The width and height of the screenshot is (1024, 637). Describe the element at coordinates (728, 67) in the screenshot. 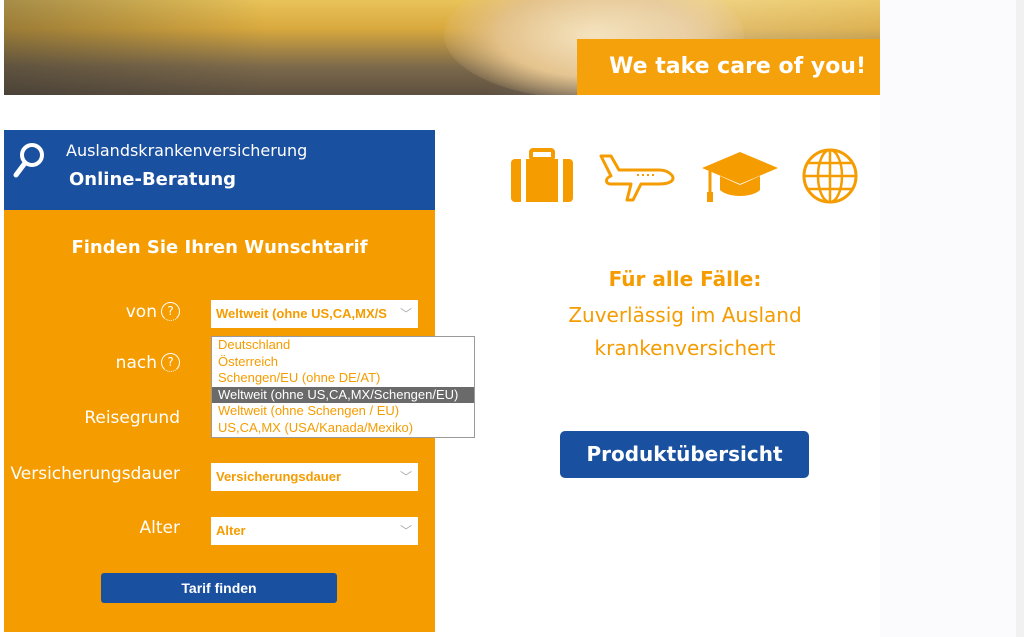

I see `hero-tagline: We take care of you!` at that location.